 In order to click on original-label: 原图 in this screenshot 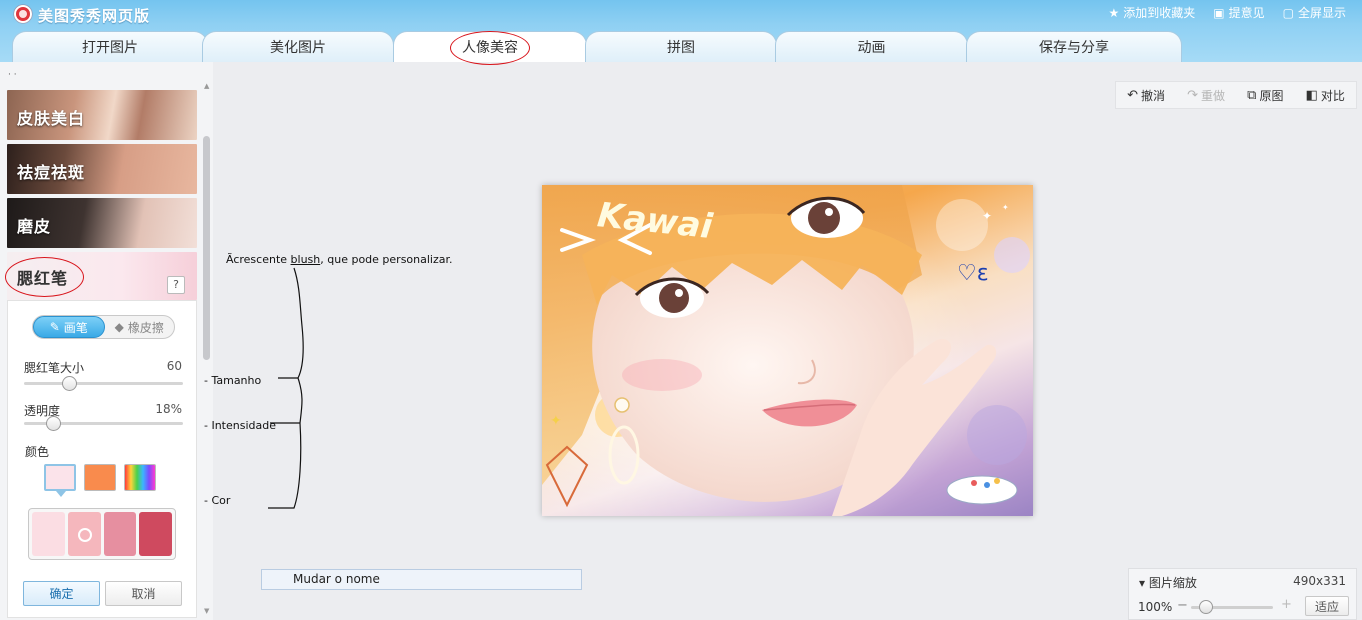, I will do `click(1271, 95)`.